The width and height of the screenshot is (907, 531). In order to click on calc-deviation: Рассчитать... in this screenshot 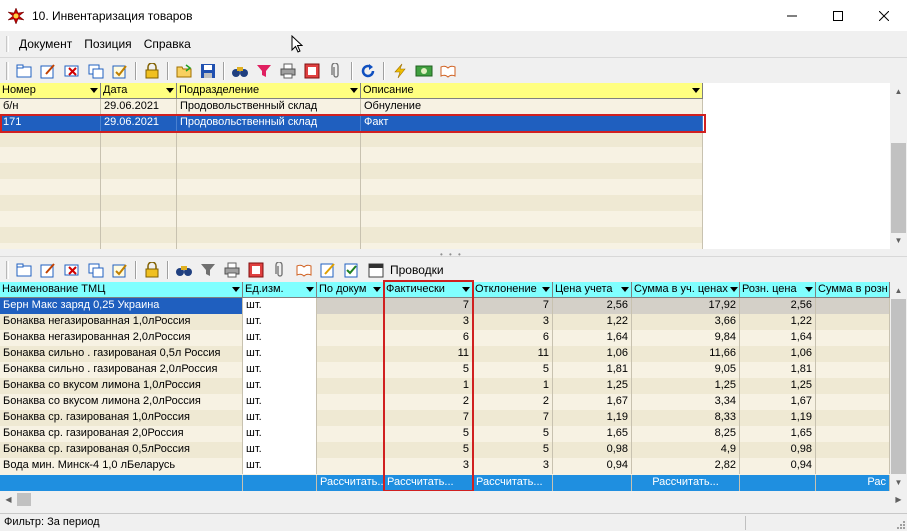, I will do `click(513, 483)`.